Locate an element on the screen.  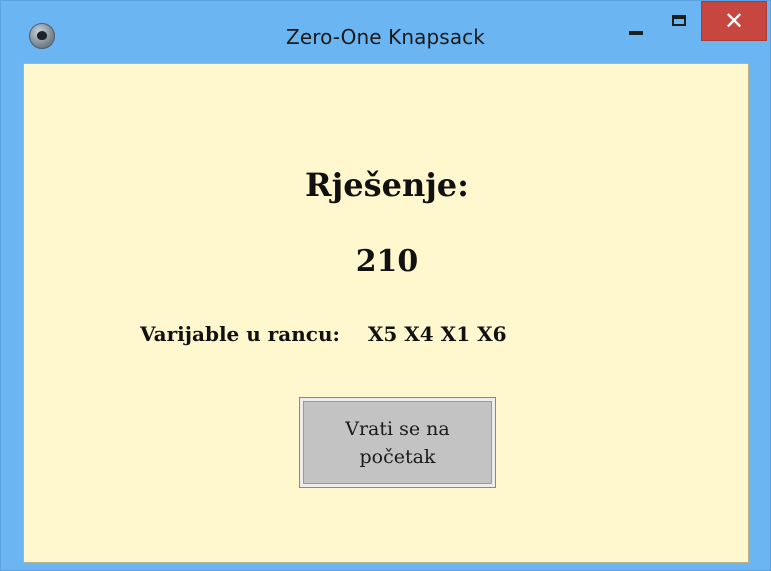
close-icon: ✕ is located at coordinates (734, 21).